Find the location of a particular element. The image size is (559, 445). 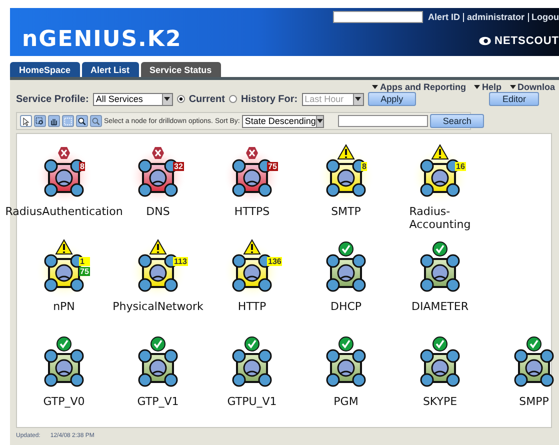

sort-select: State Descending is located at coordinates (283, 121).